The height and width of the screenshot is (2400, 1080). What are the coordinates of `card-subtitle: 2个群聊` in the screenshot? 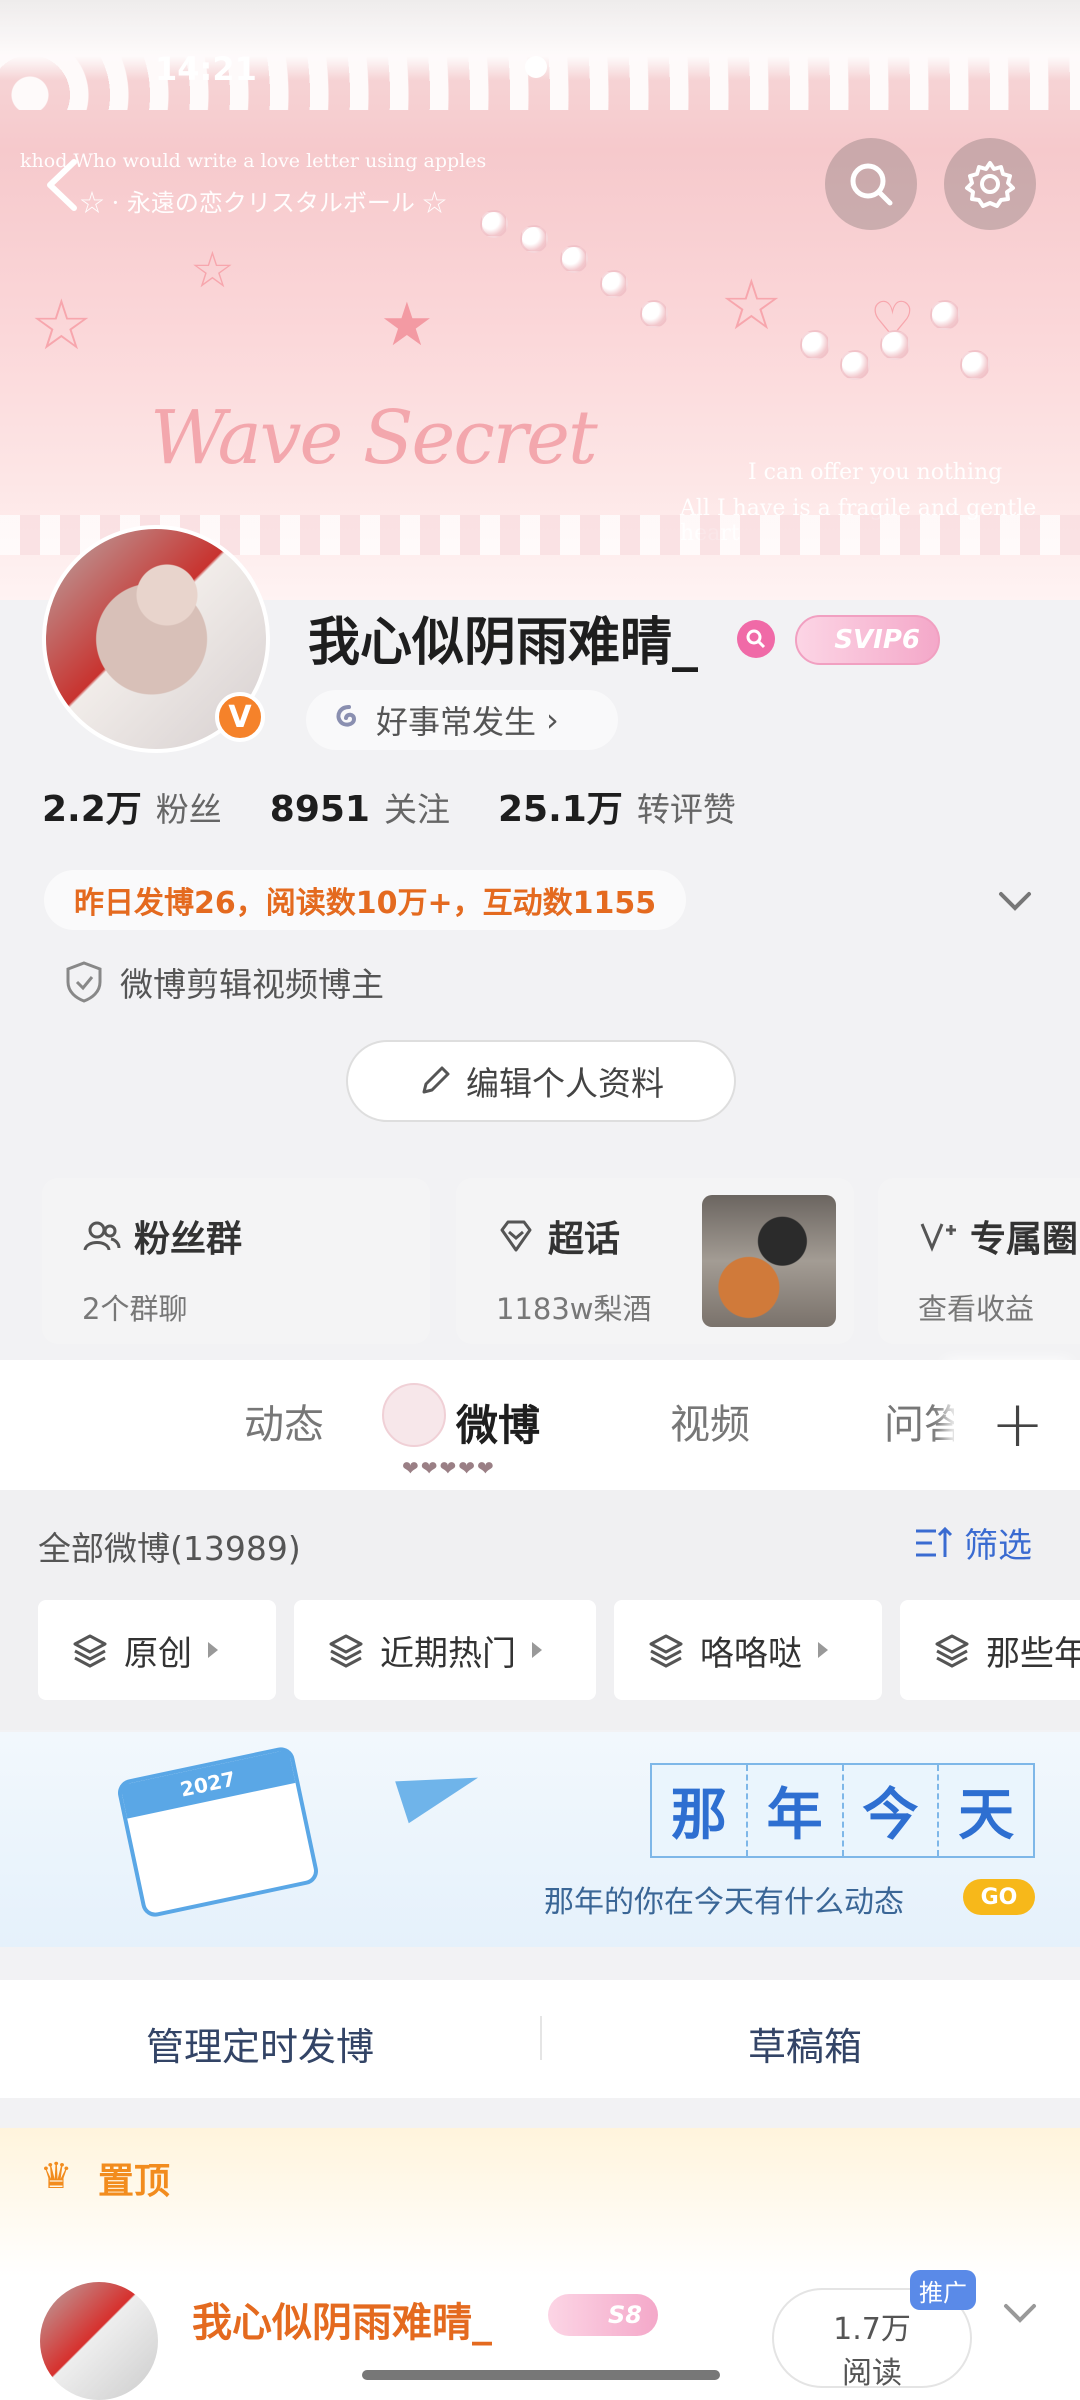 It's located at (135, 1309).